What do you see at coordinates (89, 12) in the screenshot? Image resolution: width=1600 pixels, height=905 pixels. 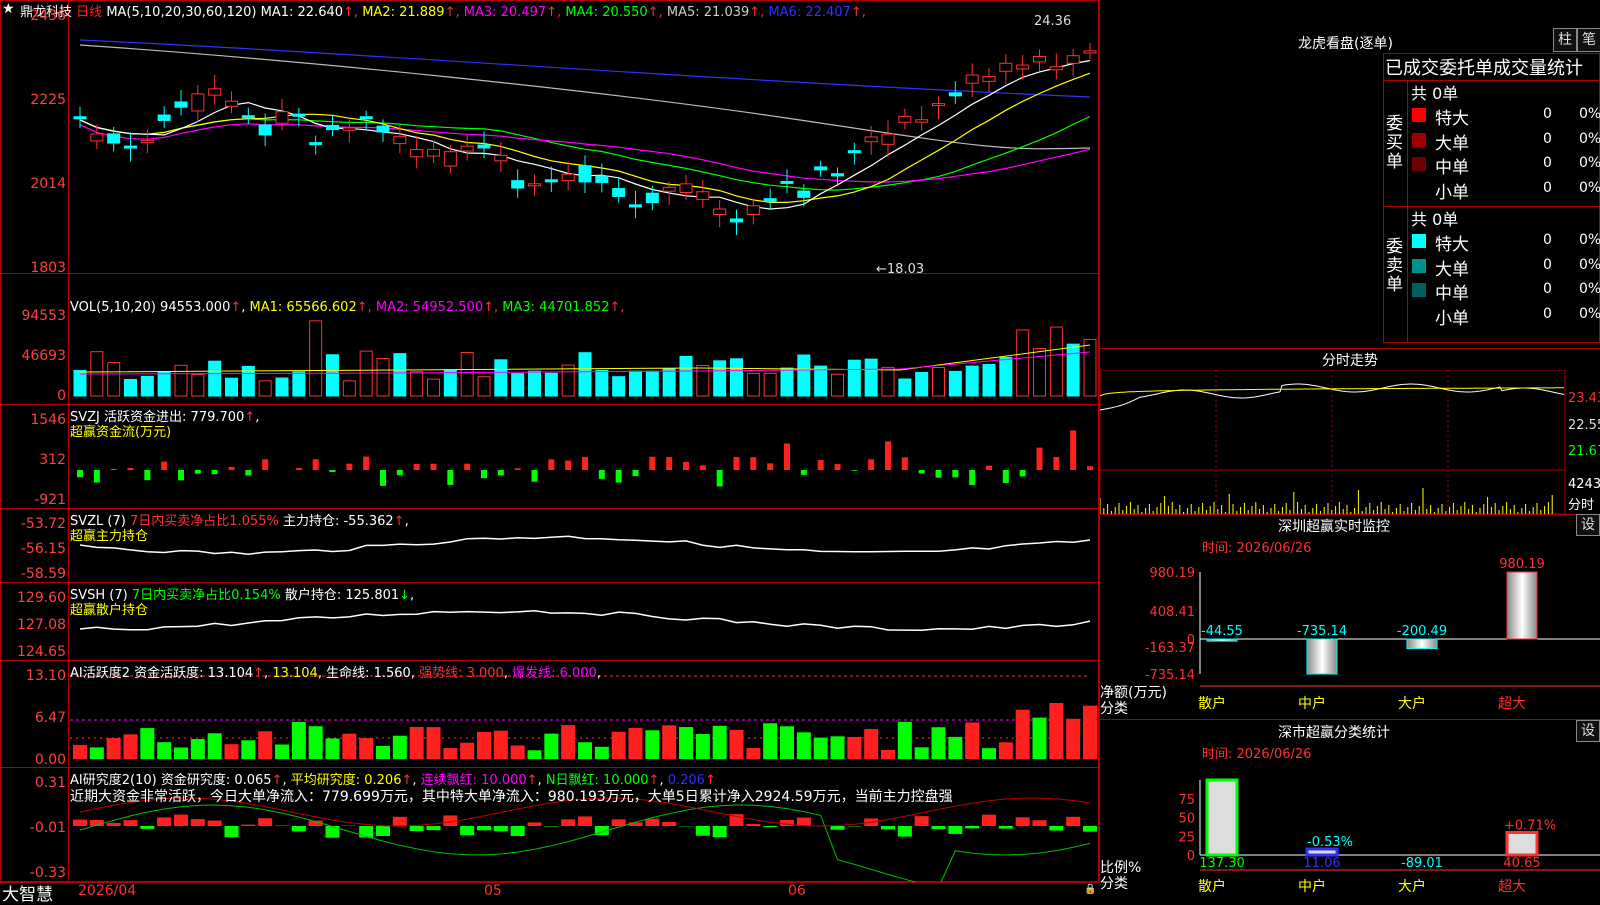 I see `period-label: 日线` at bounding box center [89, 12].